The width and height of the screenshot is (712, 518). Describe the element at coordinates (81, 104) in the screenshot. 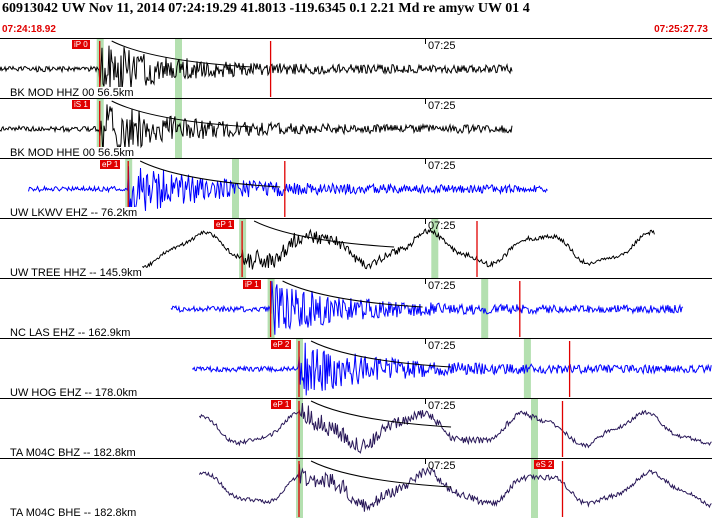

I see `pick-label: iS 1` at that location.